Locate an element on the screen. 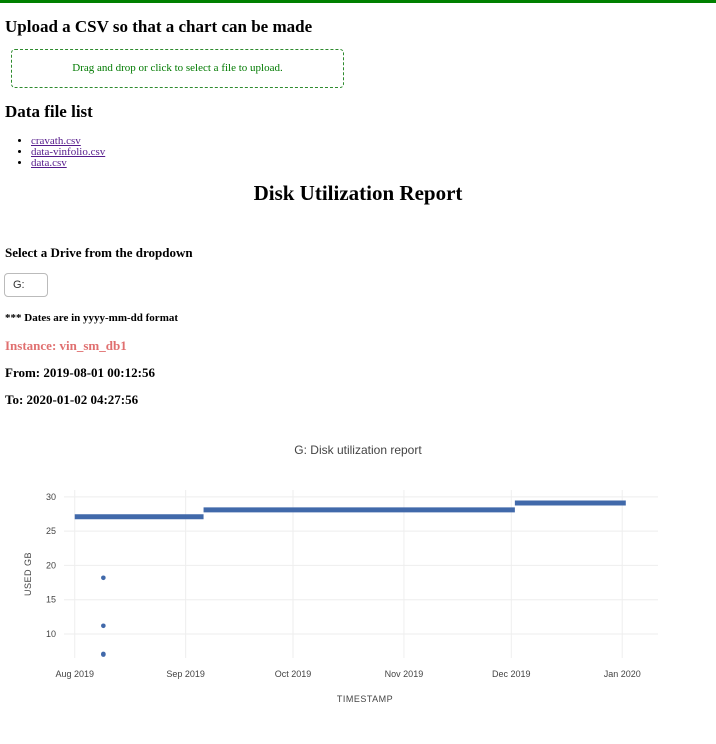 Image resolution: width=716 pixels, height=744 pixels. y-axis-title: USED GB is located at coordinates (28, 574).